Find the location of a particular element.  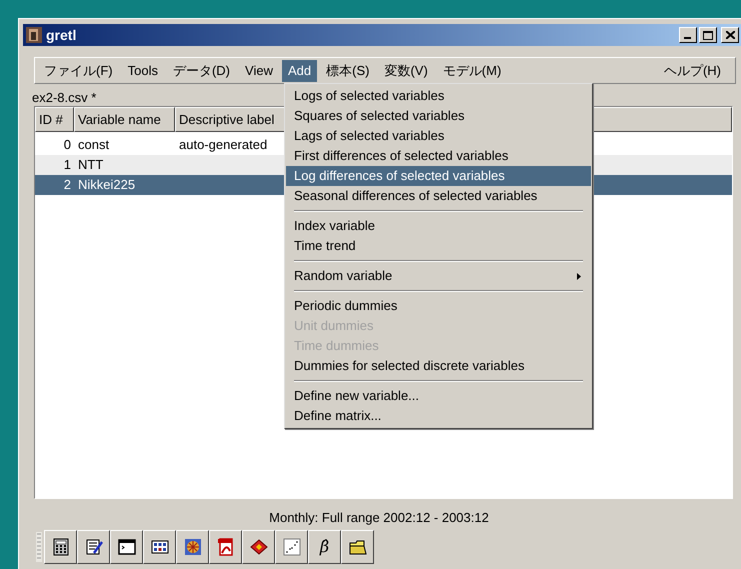

table-cell: const is located at coordinates (94, 144).